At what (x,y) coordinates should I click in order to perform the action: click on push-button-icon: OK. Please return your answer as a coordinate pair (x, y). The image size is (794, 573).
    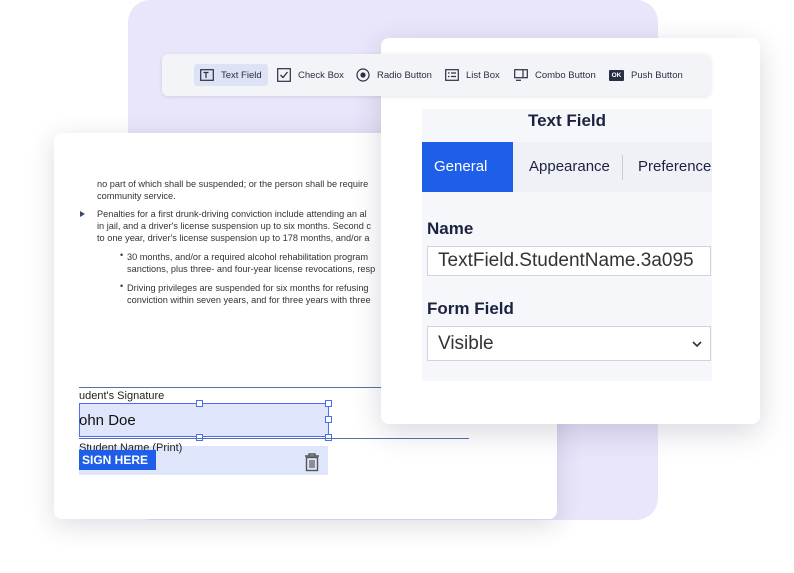
    Looking at the image, I should click on (616, 75).